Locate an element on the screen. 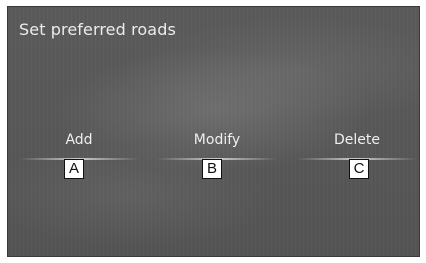  callout-c: C is located at coordinates (359, 169).